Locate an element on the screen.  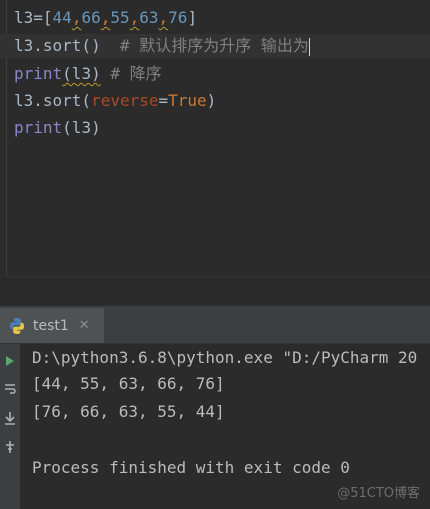
rerun-icon is located at coordinates (10, 361).